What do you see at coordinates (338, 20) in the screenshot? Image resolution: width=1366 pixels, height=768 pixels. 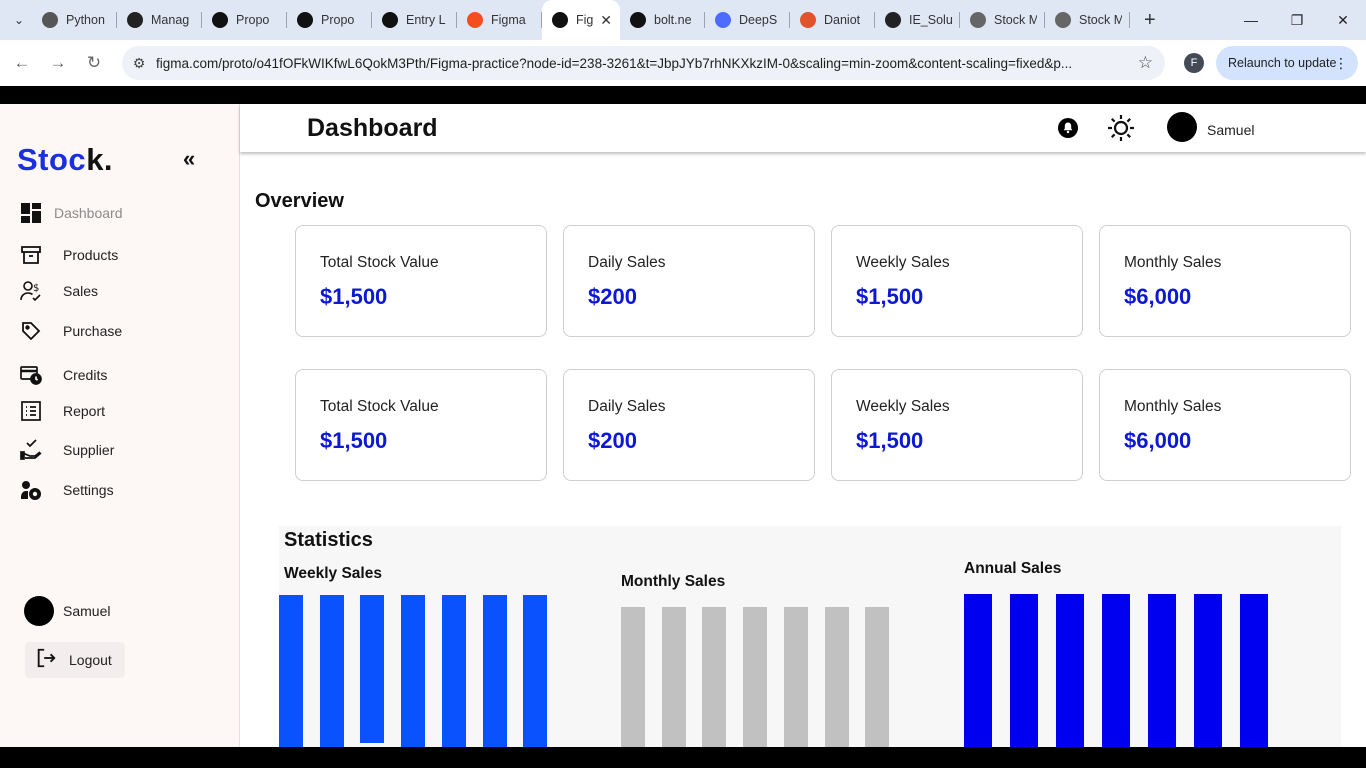 I see `tab-title: Propo` at bounding box center [338, 20].